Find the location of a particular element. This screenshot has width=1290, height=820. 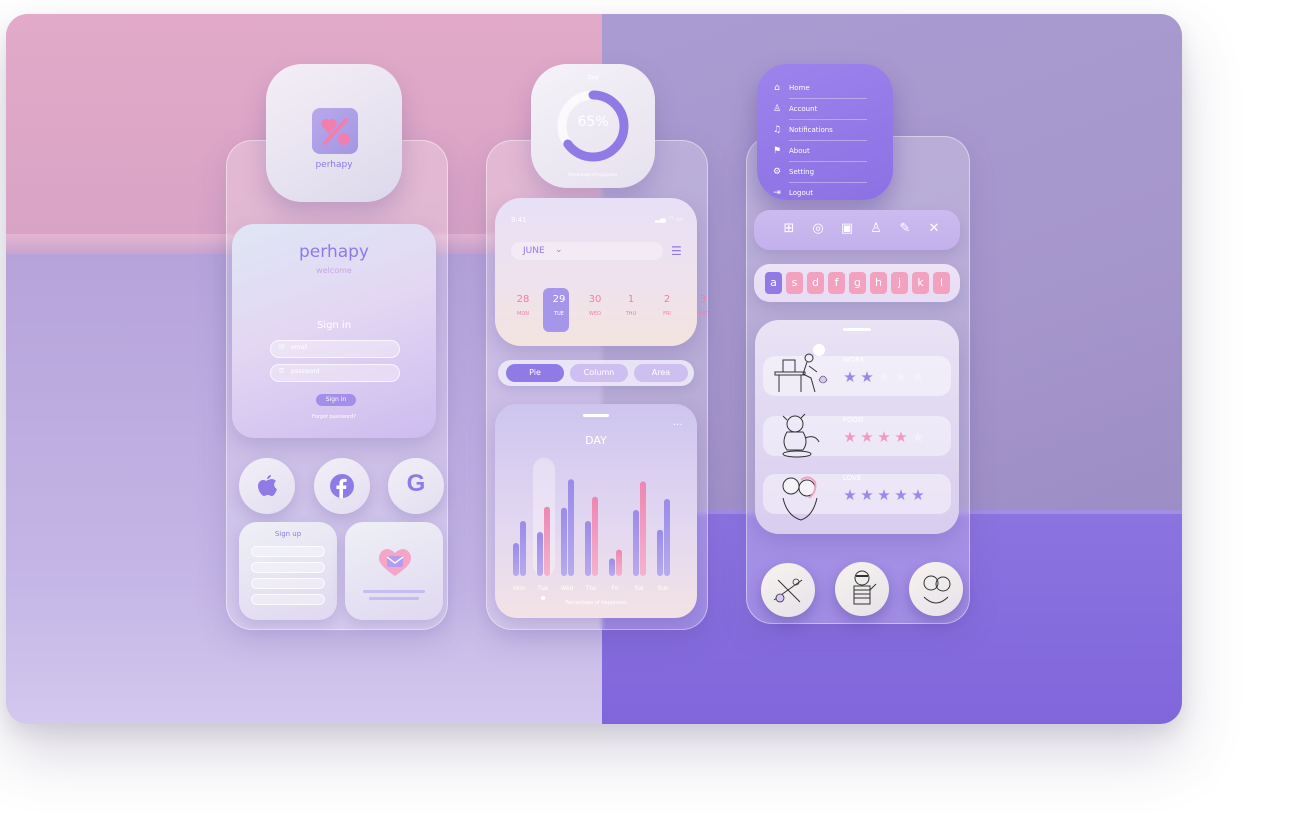

key-k: k is located at coordinates (920, 283).